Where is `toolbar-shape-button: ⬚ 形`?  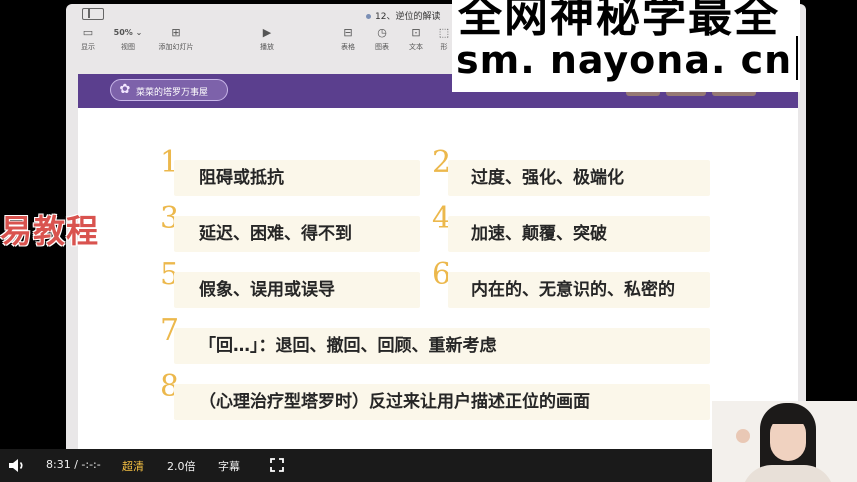
toolbar-shape-button: ⬚ 形 is located at coordinates (444, 39).